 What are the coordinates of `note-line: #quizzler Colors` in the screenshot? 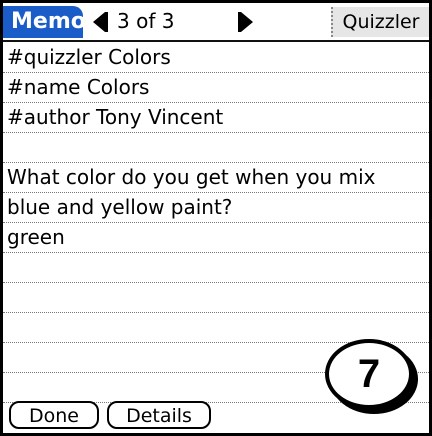 It's located at (216, 58).